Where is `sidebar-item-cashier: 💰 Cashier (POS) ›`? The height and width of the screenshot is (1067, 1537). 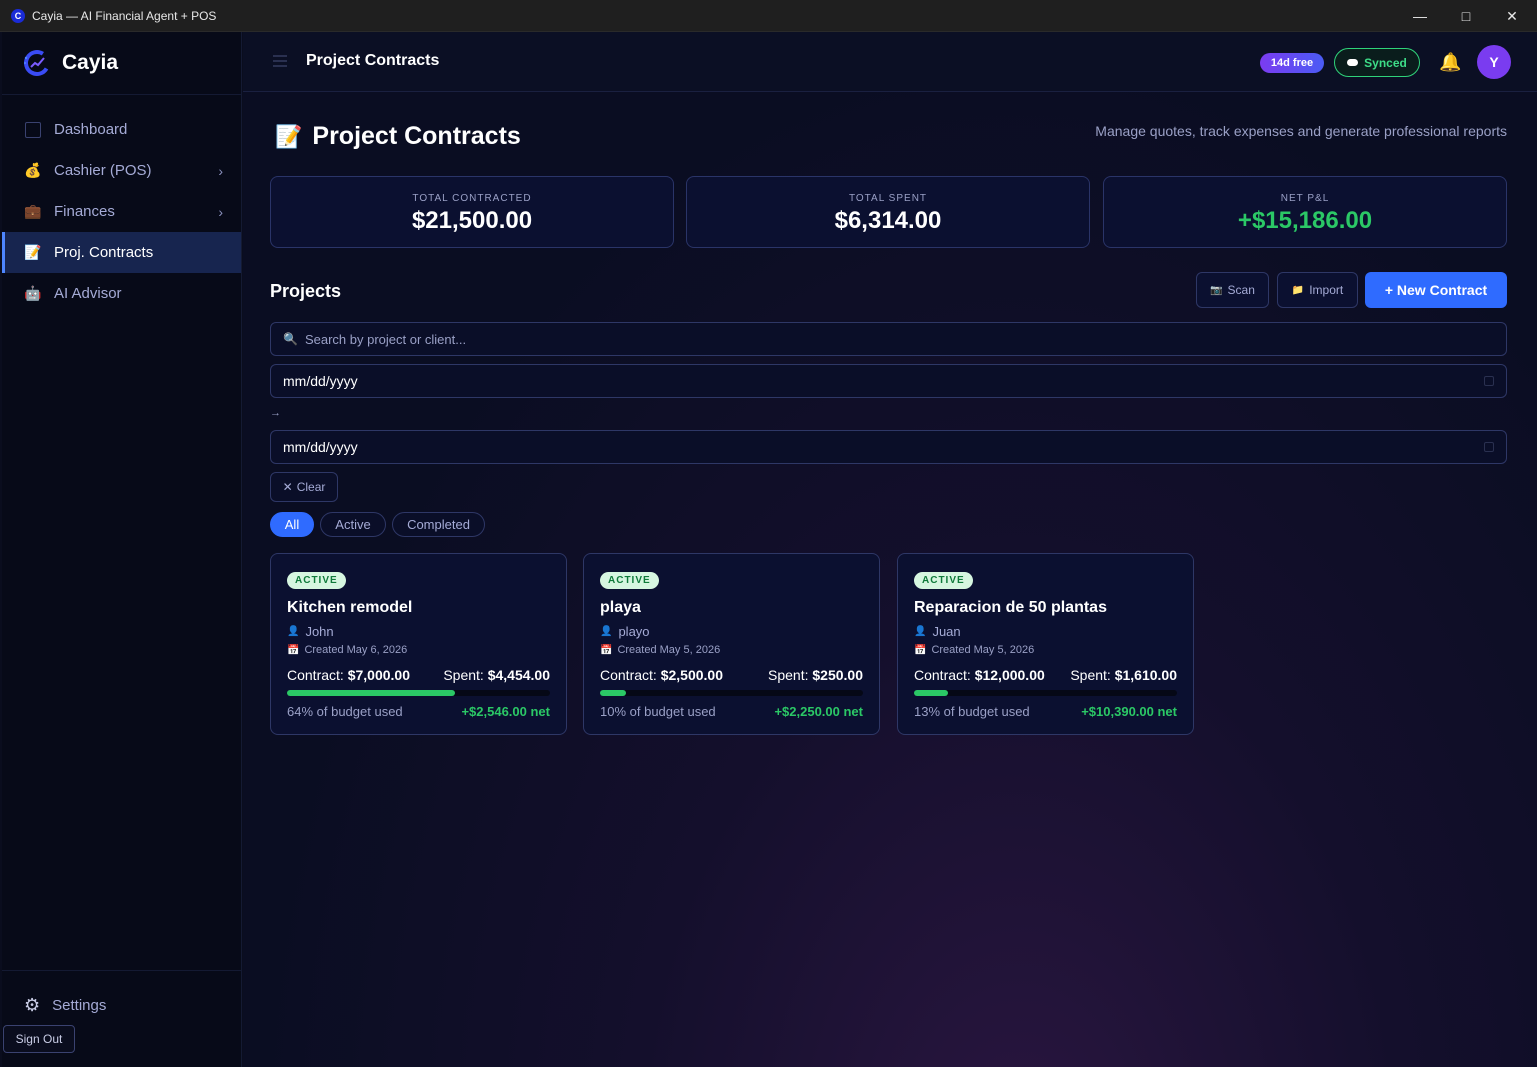 sidebar-item-cashier: 💰 Cashier (POS) › is located at coordinates (121, 170).